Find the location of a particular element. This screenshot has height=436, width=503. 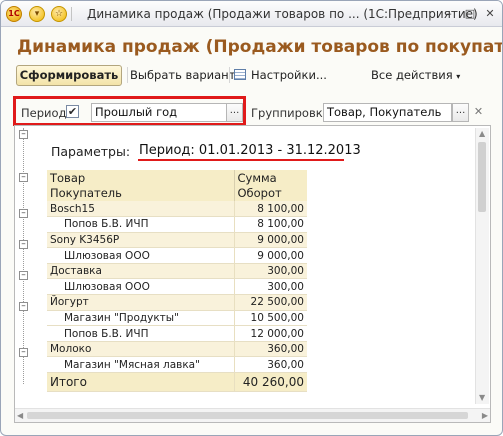

total-value: 40 260,00 is located at coordinates (270, 382).